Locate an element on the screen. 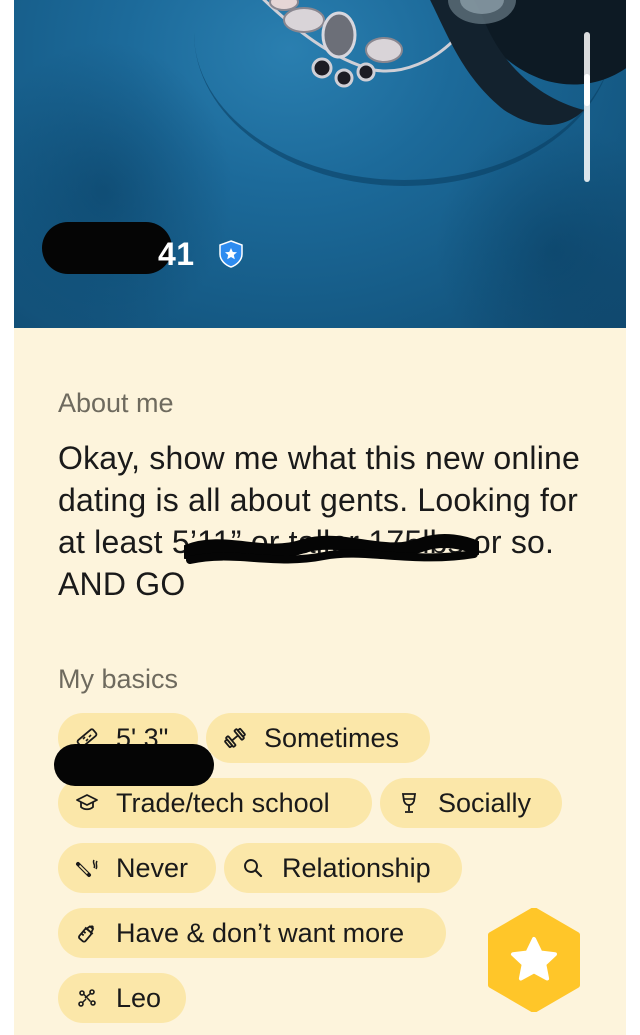  height-redaction-mark is located at coordinates (134, 765).